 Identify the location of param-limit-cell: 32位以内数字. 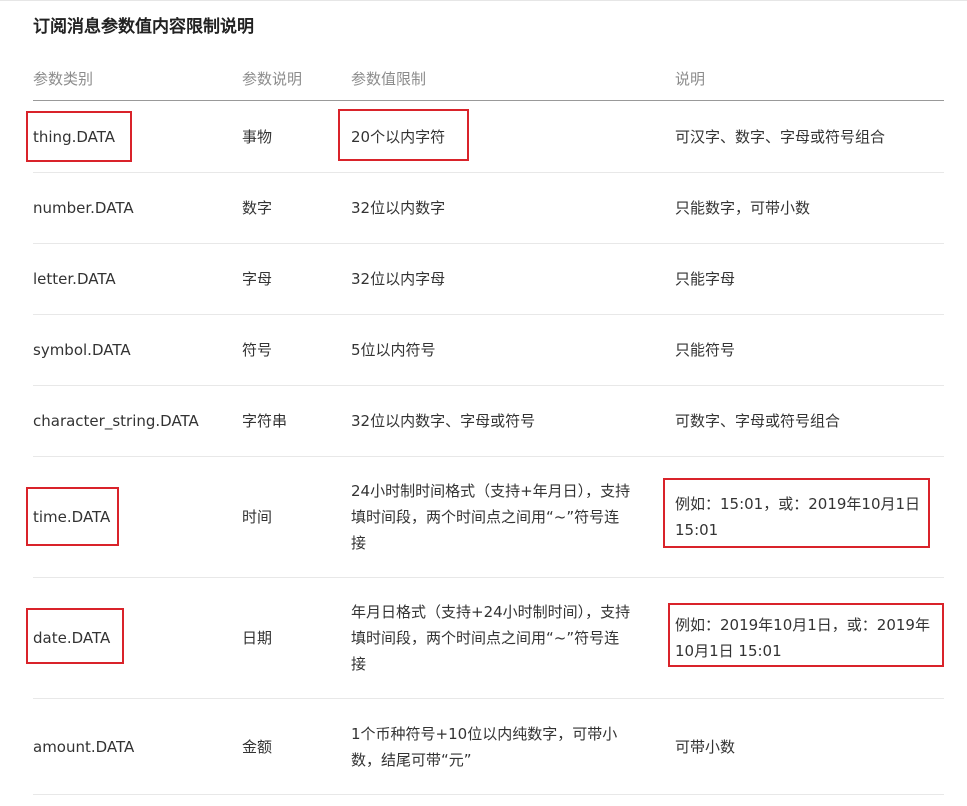
(398, 208).